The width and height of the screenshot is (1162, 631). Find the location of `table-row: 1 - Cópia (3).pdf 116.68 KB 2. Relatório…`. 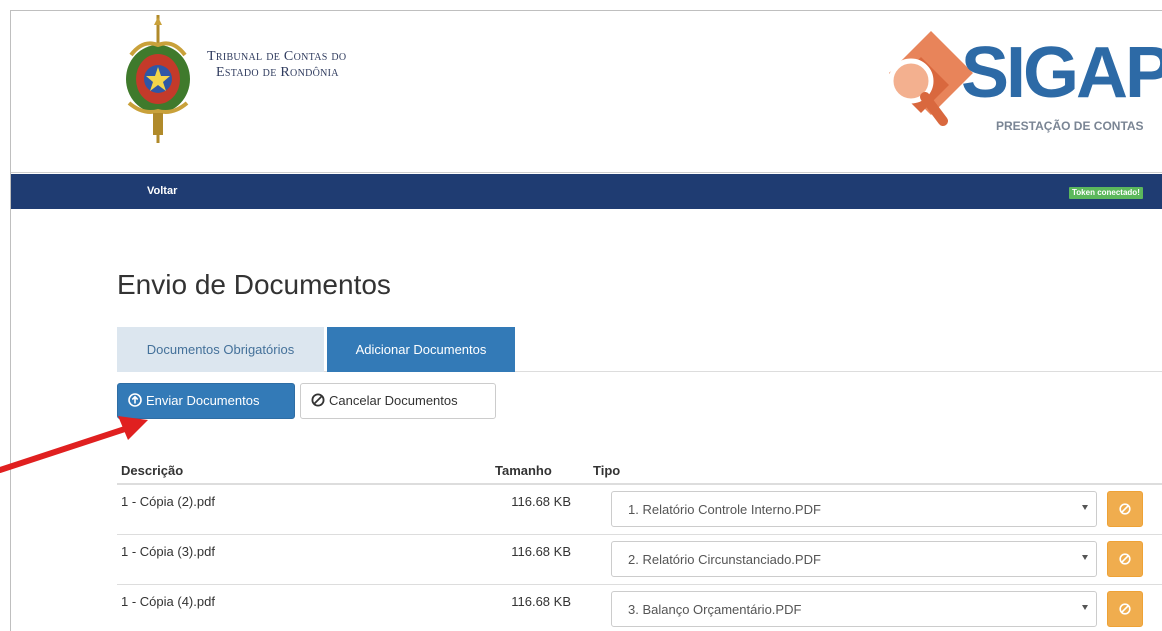

table-row: 1 - Cópia (3).pdf 116.68 KB 2. Relatório… is located at coordinates (639, 560).